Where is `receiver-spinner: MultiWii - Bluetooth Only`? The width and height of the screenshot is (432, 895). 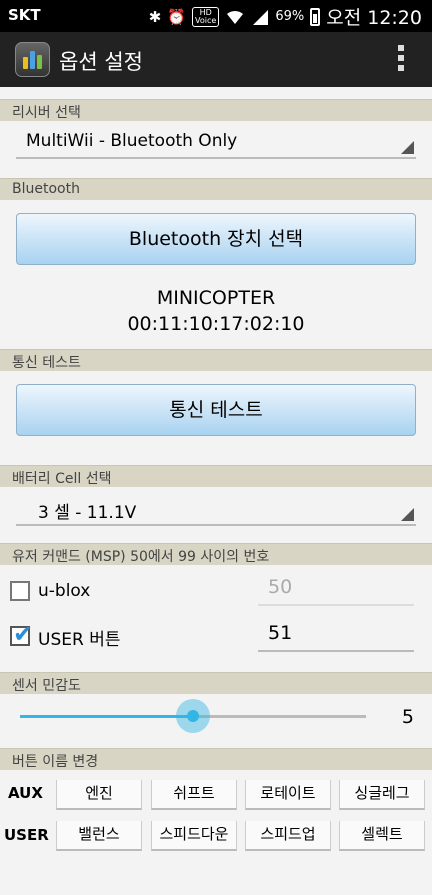
receiver-spinner: MultiWii - Bluetooth Only is located at coordinates (216, 144).